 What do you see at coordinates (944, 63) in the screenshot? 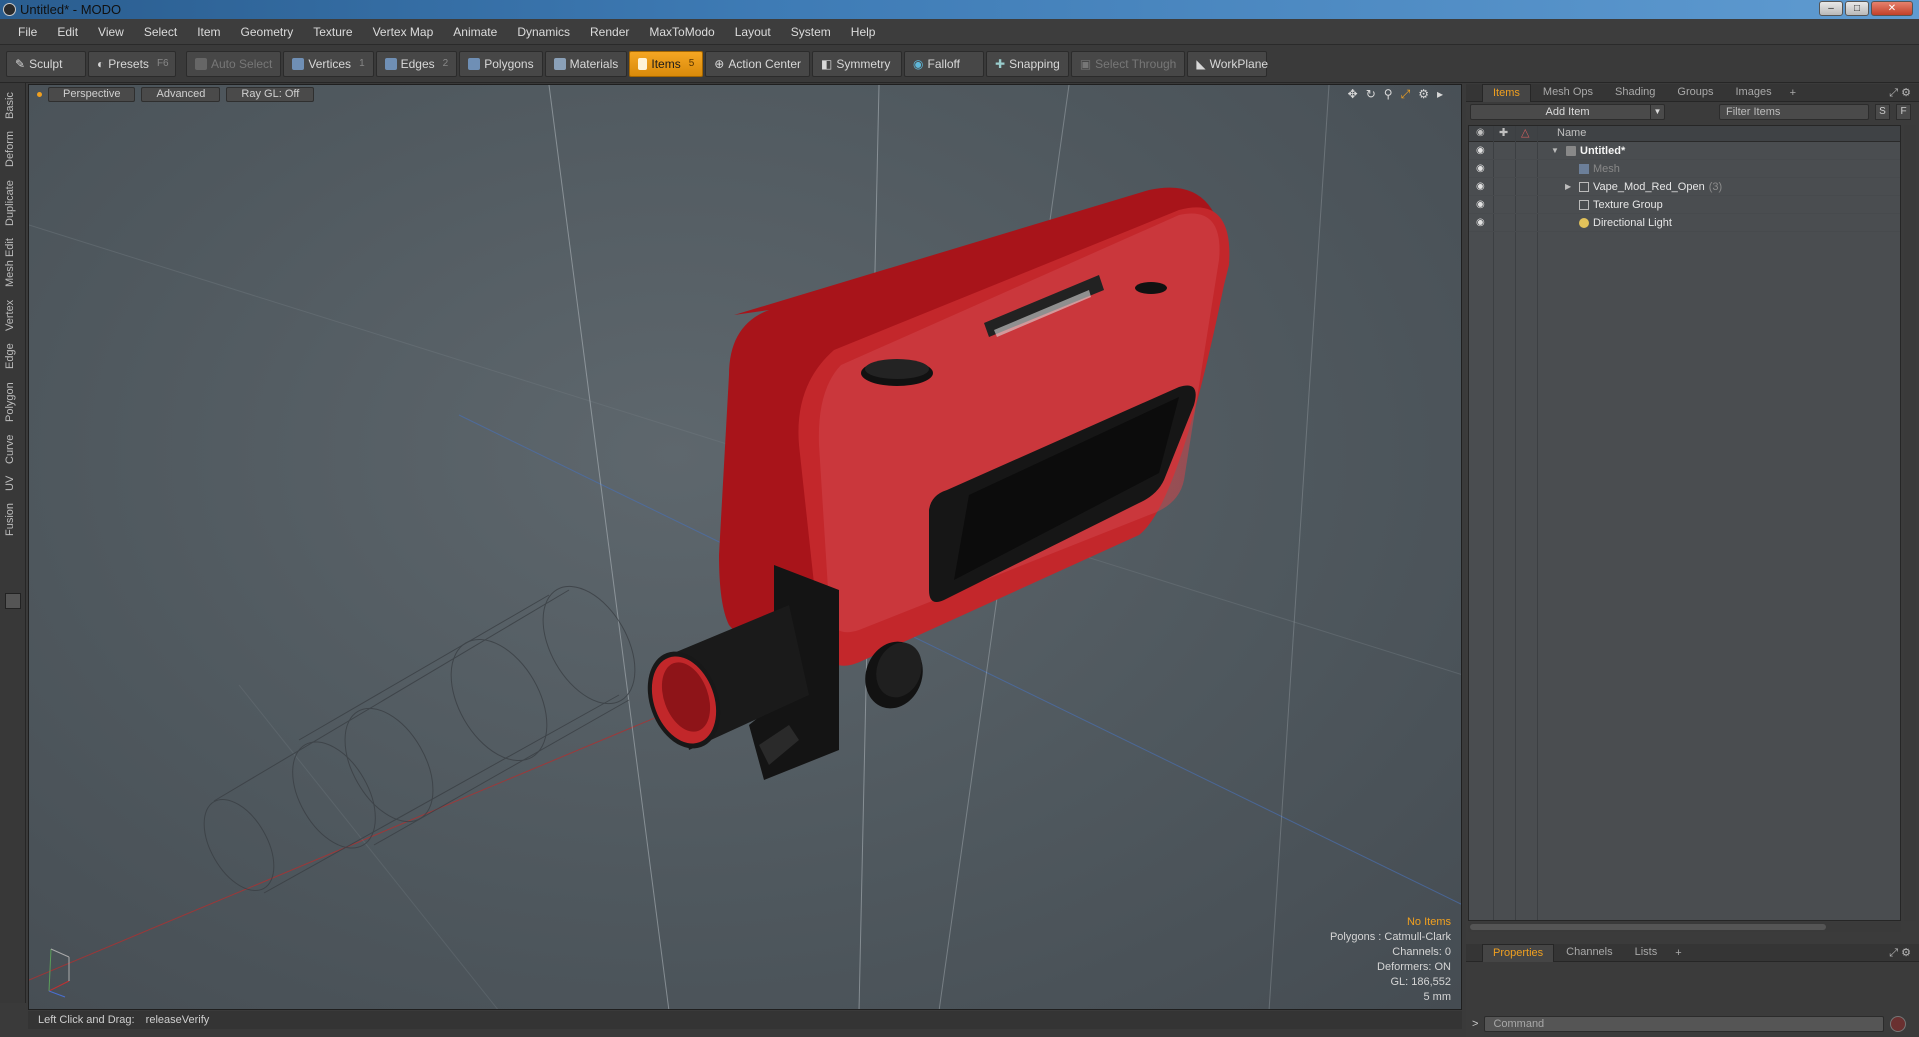
I see `falloff-button: ◉ Falloff` at bounding box center [944, 63].